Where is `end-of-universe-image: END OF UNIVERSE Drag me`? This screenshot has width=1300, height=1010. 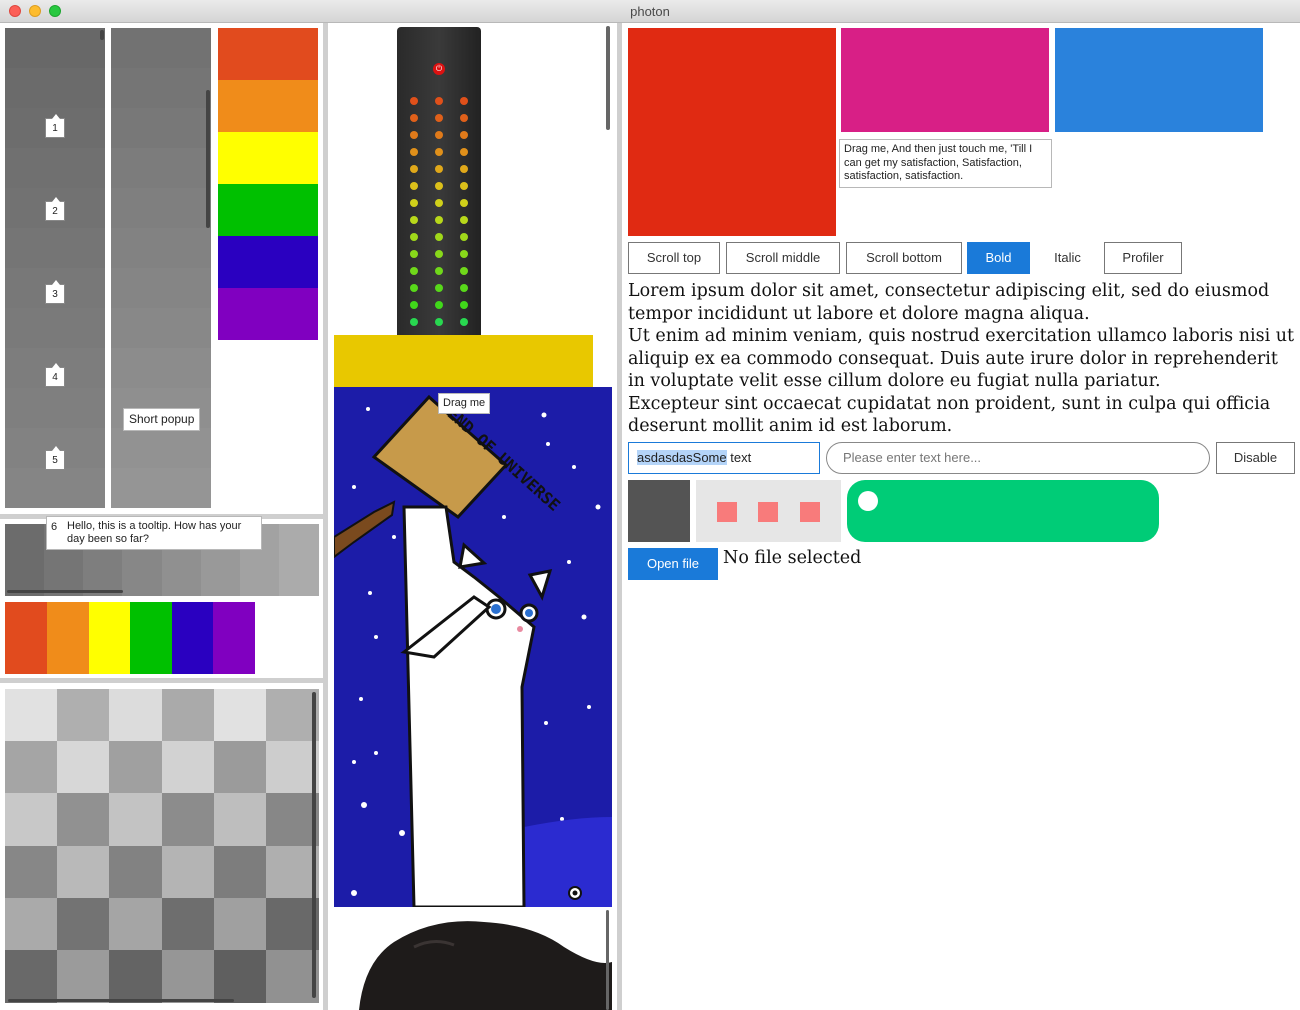
end-of-universe-image: END OF UNIVERSE Drag me is located at coordinates (473, 647).